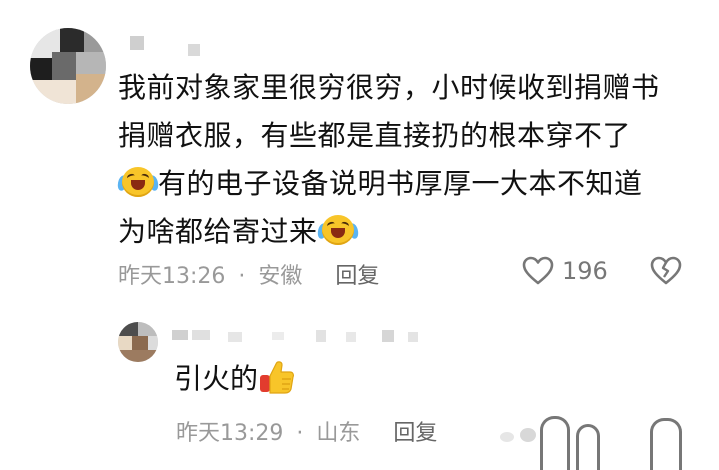 The height and width of the screenshot is (470, 719). What do you see at coordinates (138, 342) in the screenshot?
I see `replier-avatar` at bounding box center [138, 342].